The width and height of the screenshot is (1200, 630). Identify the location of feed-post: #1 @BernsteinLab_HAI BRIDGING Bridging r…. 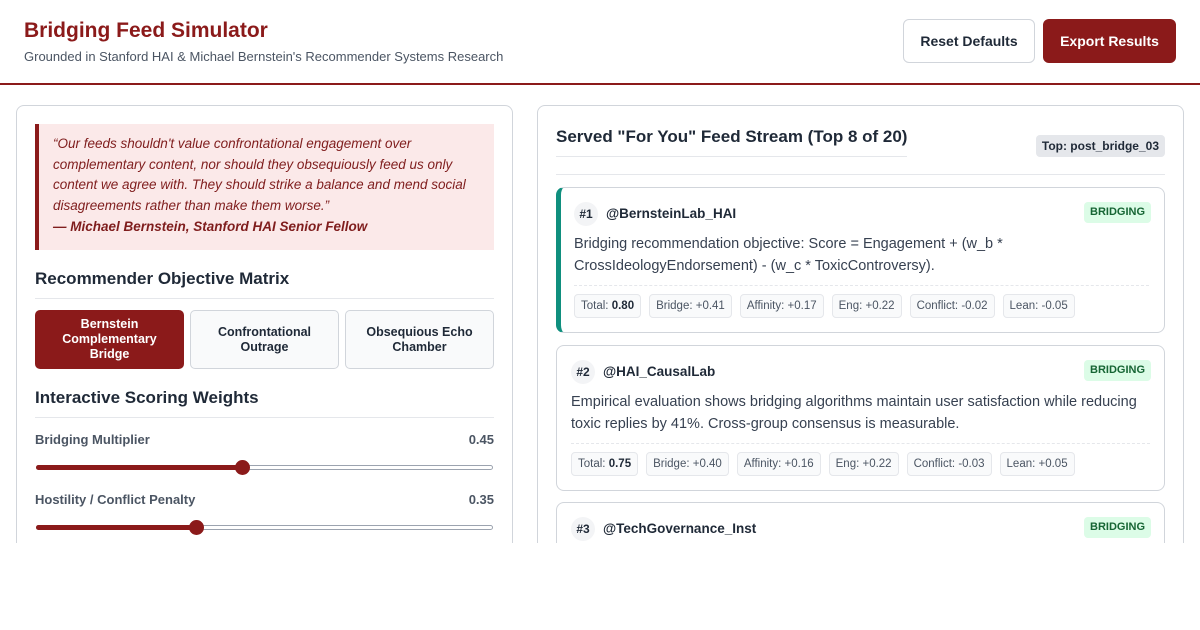
(860, 260).